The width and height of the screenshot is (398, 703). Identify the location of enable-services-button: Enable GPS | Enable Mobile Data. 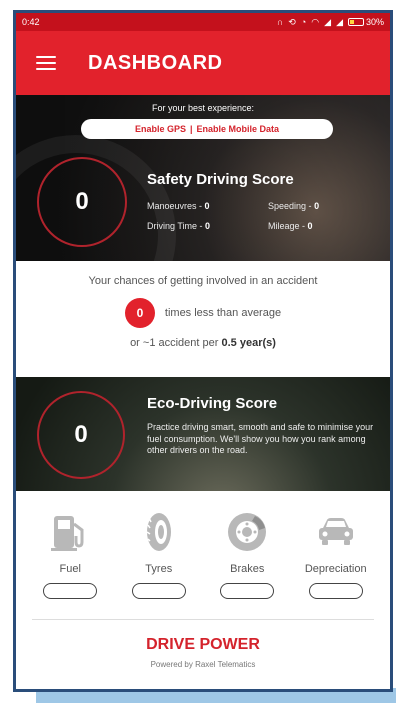
(207, 129).